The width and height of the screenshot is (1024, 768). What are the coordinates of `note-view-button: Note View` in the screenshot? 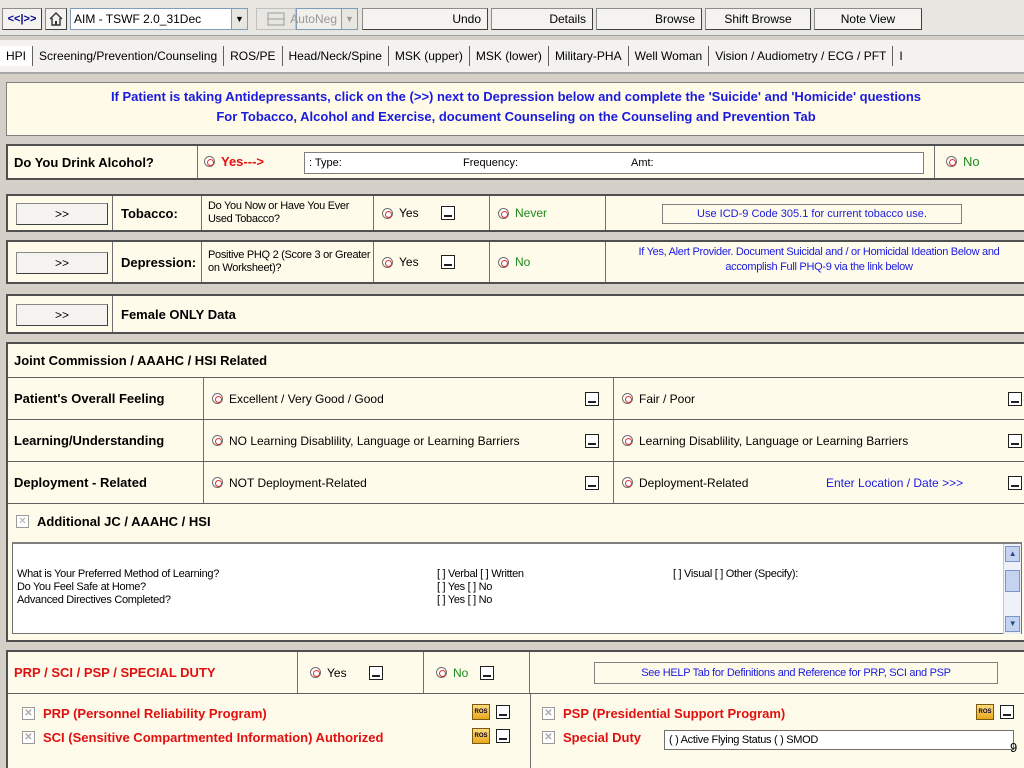 It's located at (868, 19).